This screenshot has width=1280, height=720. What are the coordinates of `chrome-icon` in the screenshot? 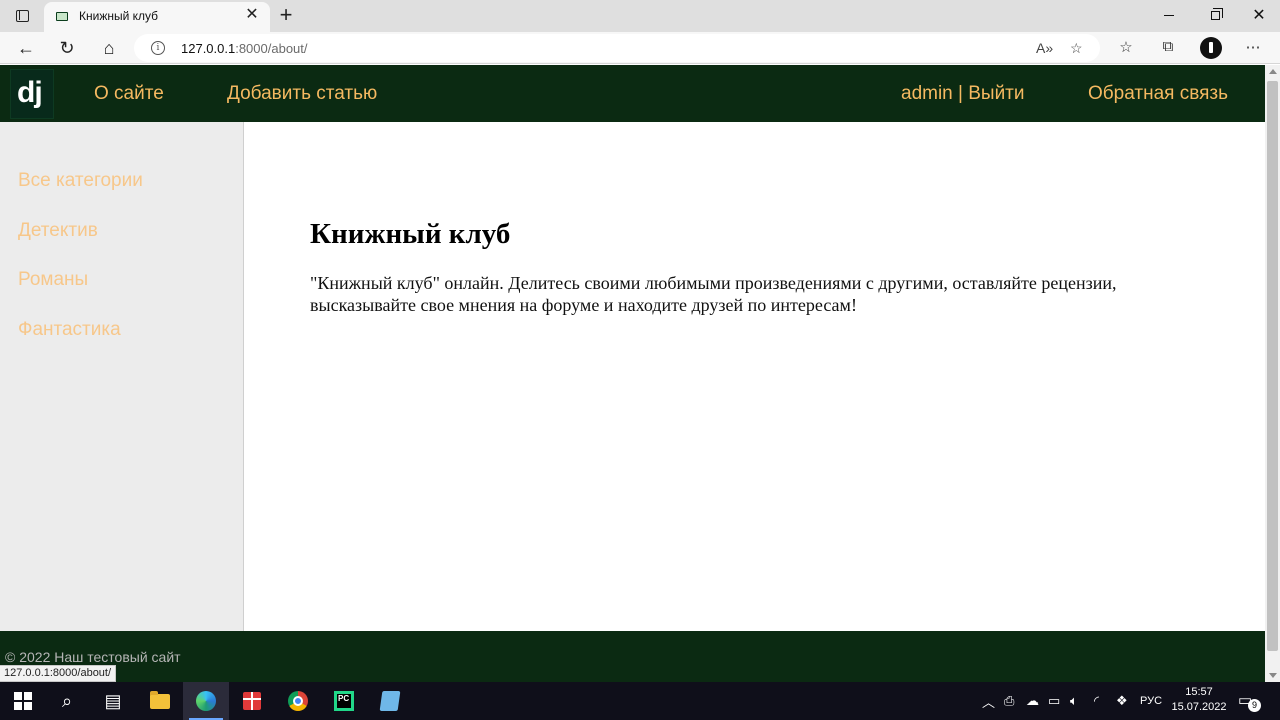 It's located at (298, 701).